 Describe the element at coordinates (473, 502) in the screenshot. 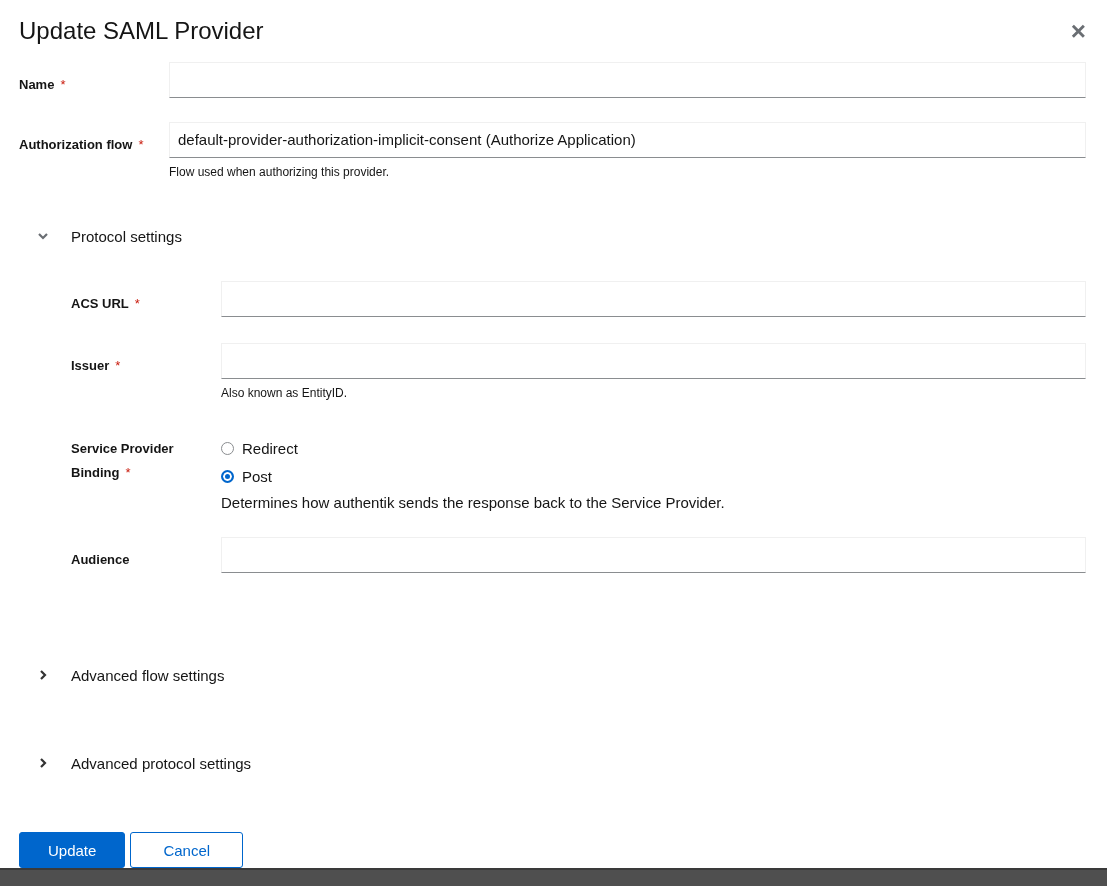

I see `helper-text: Determines how authentik sends the response back to the Service Provider.` at that location.